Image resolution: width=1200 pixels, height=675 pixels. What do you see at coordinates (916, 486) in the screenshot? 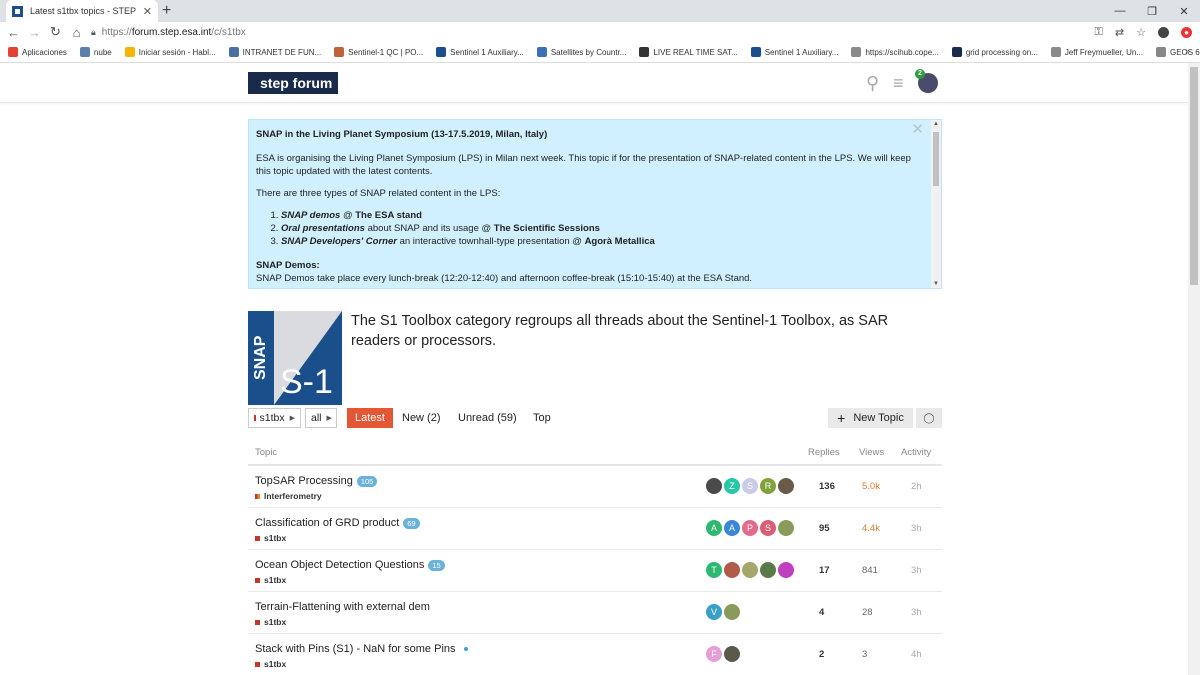
I see `activity-time: 2h` at bounding box center [916, 486].